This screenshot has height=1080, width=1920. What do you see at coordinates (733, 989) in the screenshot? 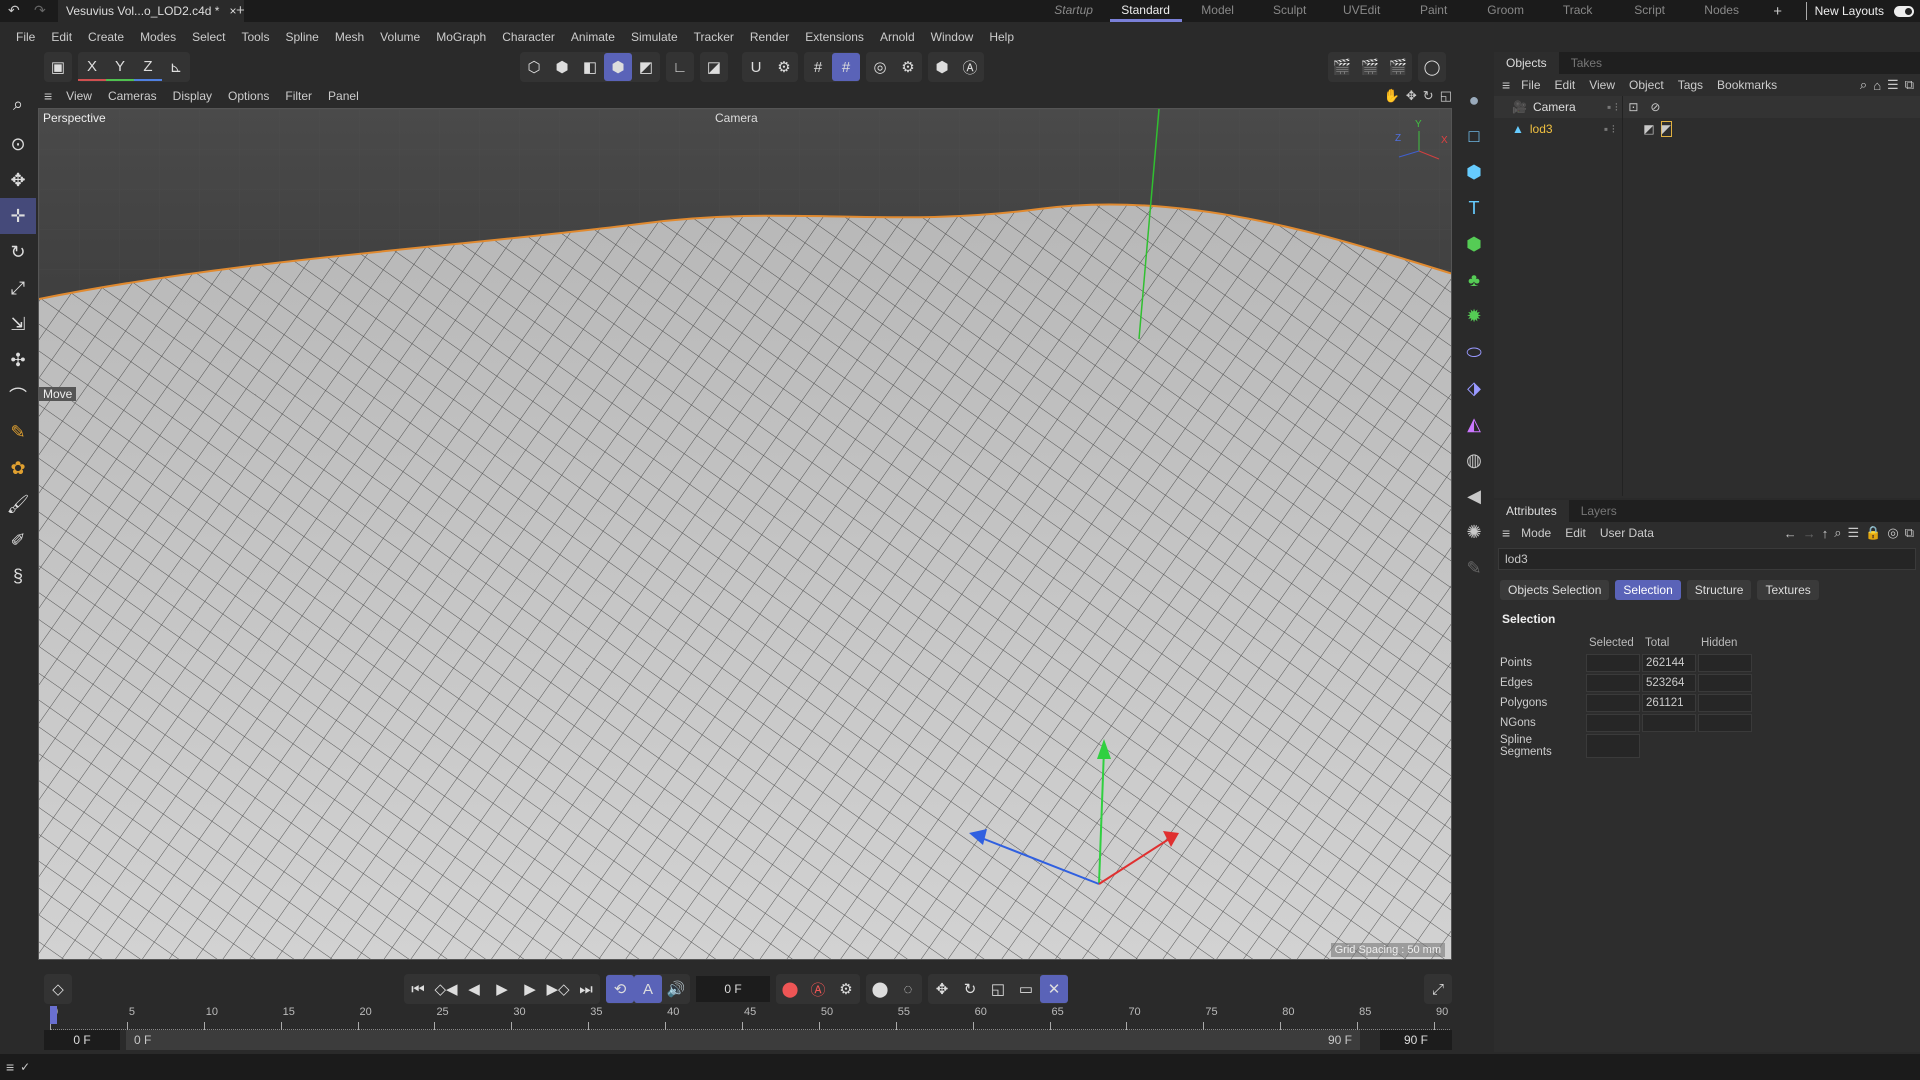
I see `current-frame-field: 0 F` at bounding box center [733, 989].